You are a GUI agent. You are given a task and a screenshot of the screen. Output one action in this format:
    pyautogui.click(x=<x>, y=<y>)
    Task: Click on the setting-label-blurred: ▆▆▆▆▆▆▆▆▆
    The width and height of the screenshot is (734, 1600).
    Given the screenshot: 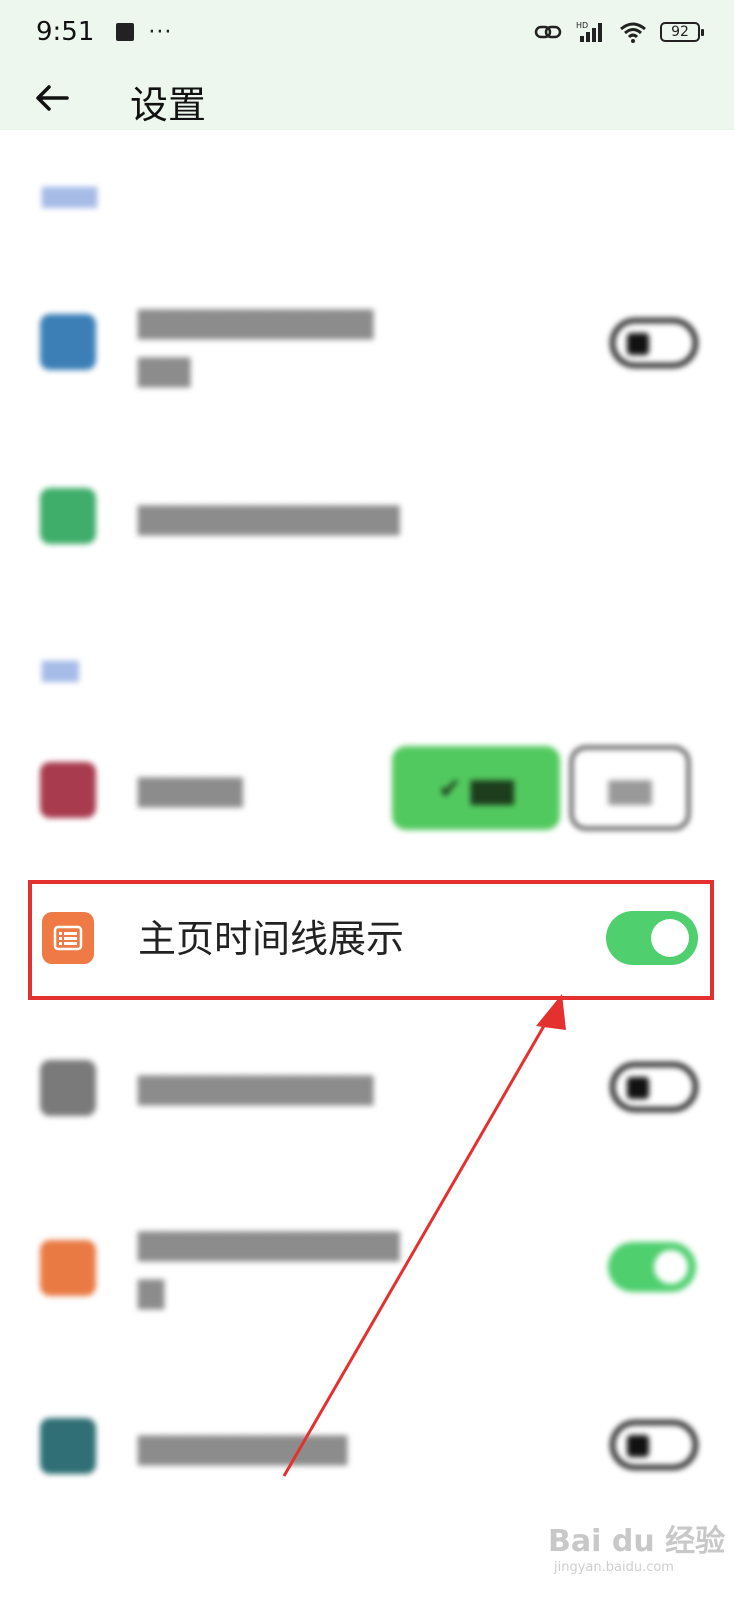 What is the action you would take?
    pyautogui.click(x=256, y=1086)
    